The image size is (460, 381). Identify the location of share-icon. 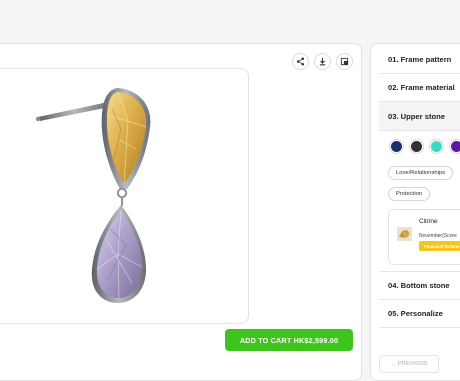
(300, 61).